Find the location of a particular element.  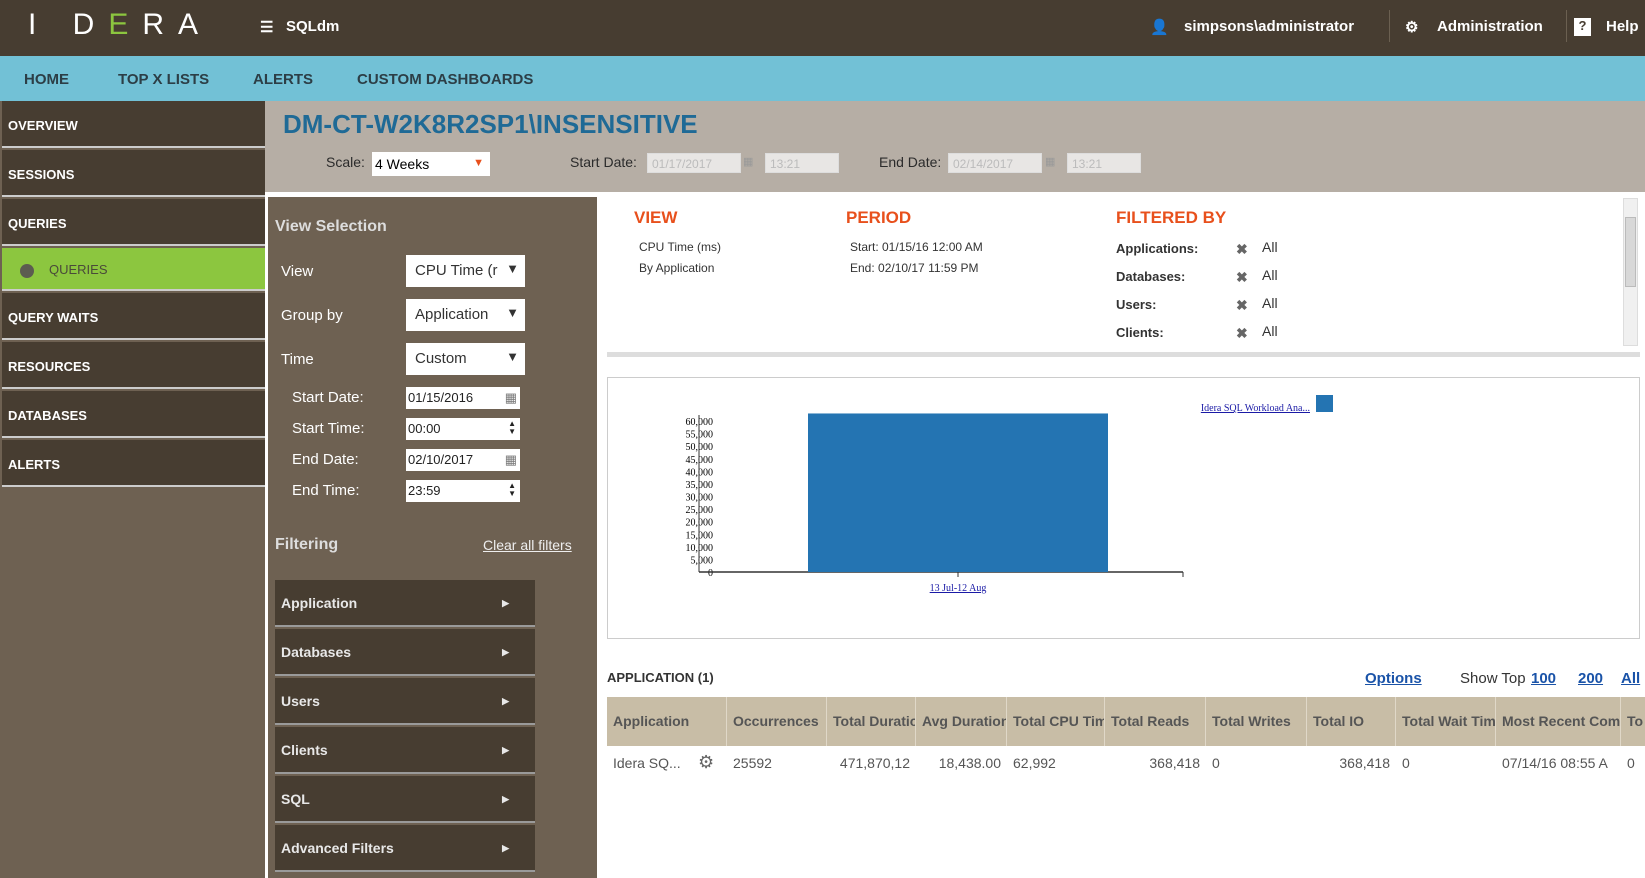

scrollbar-thumb is located at coordinates (1630, 252).